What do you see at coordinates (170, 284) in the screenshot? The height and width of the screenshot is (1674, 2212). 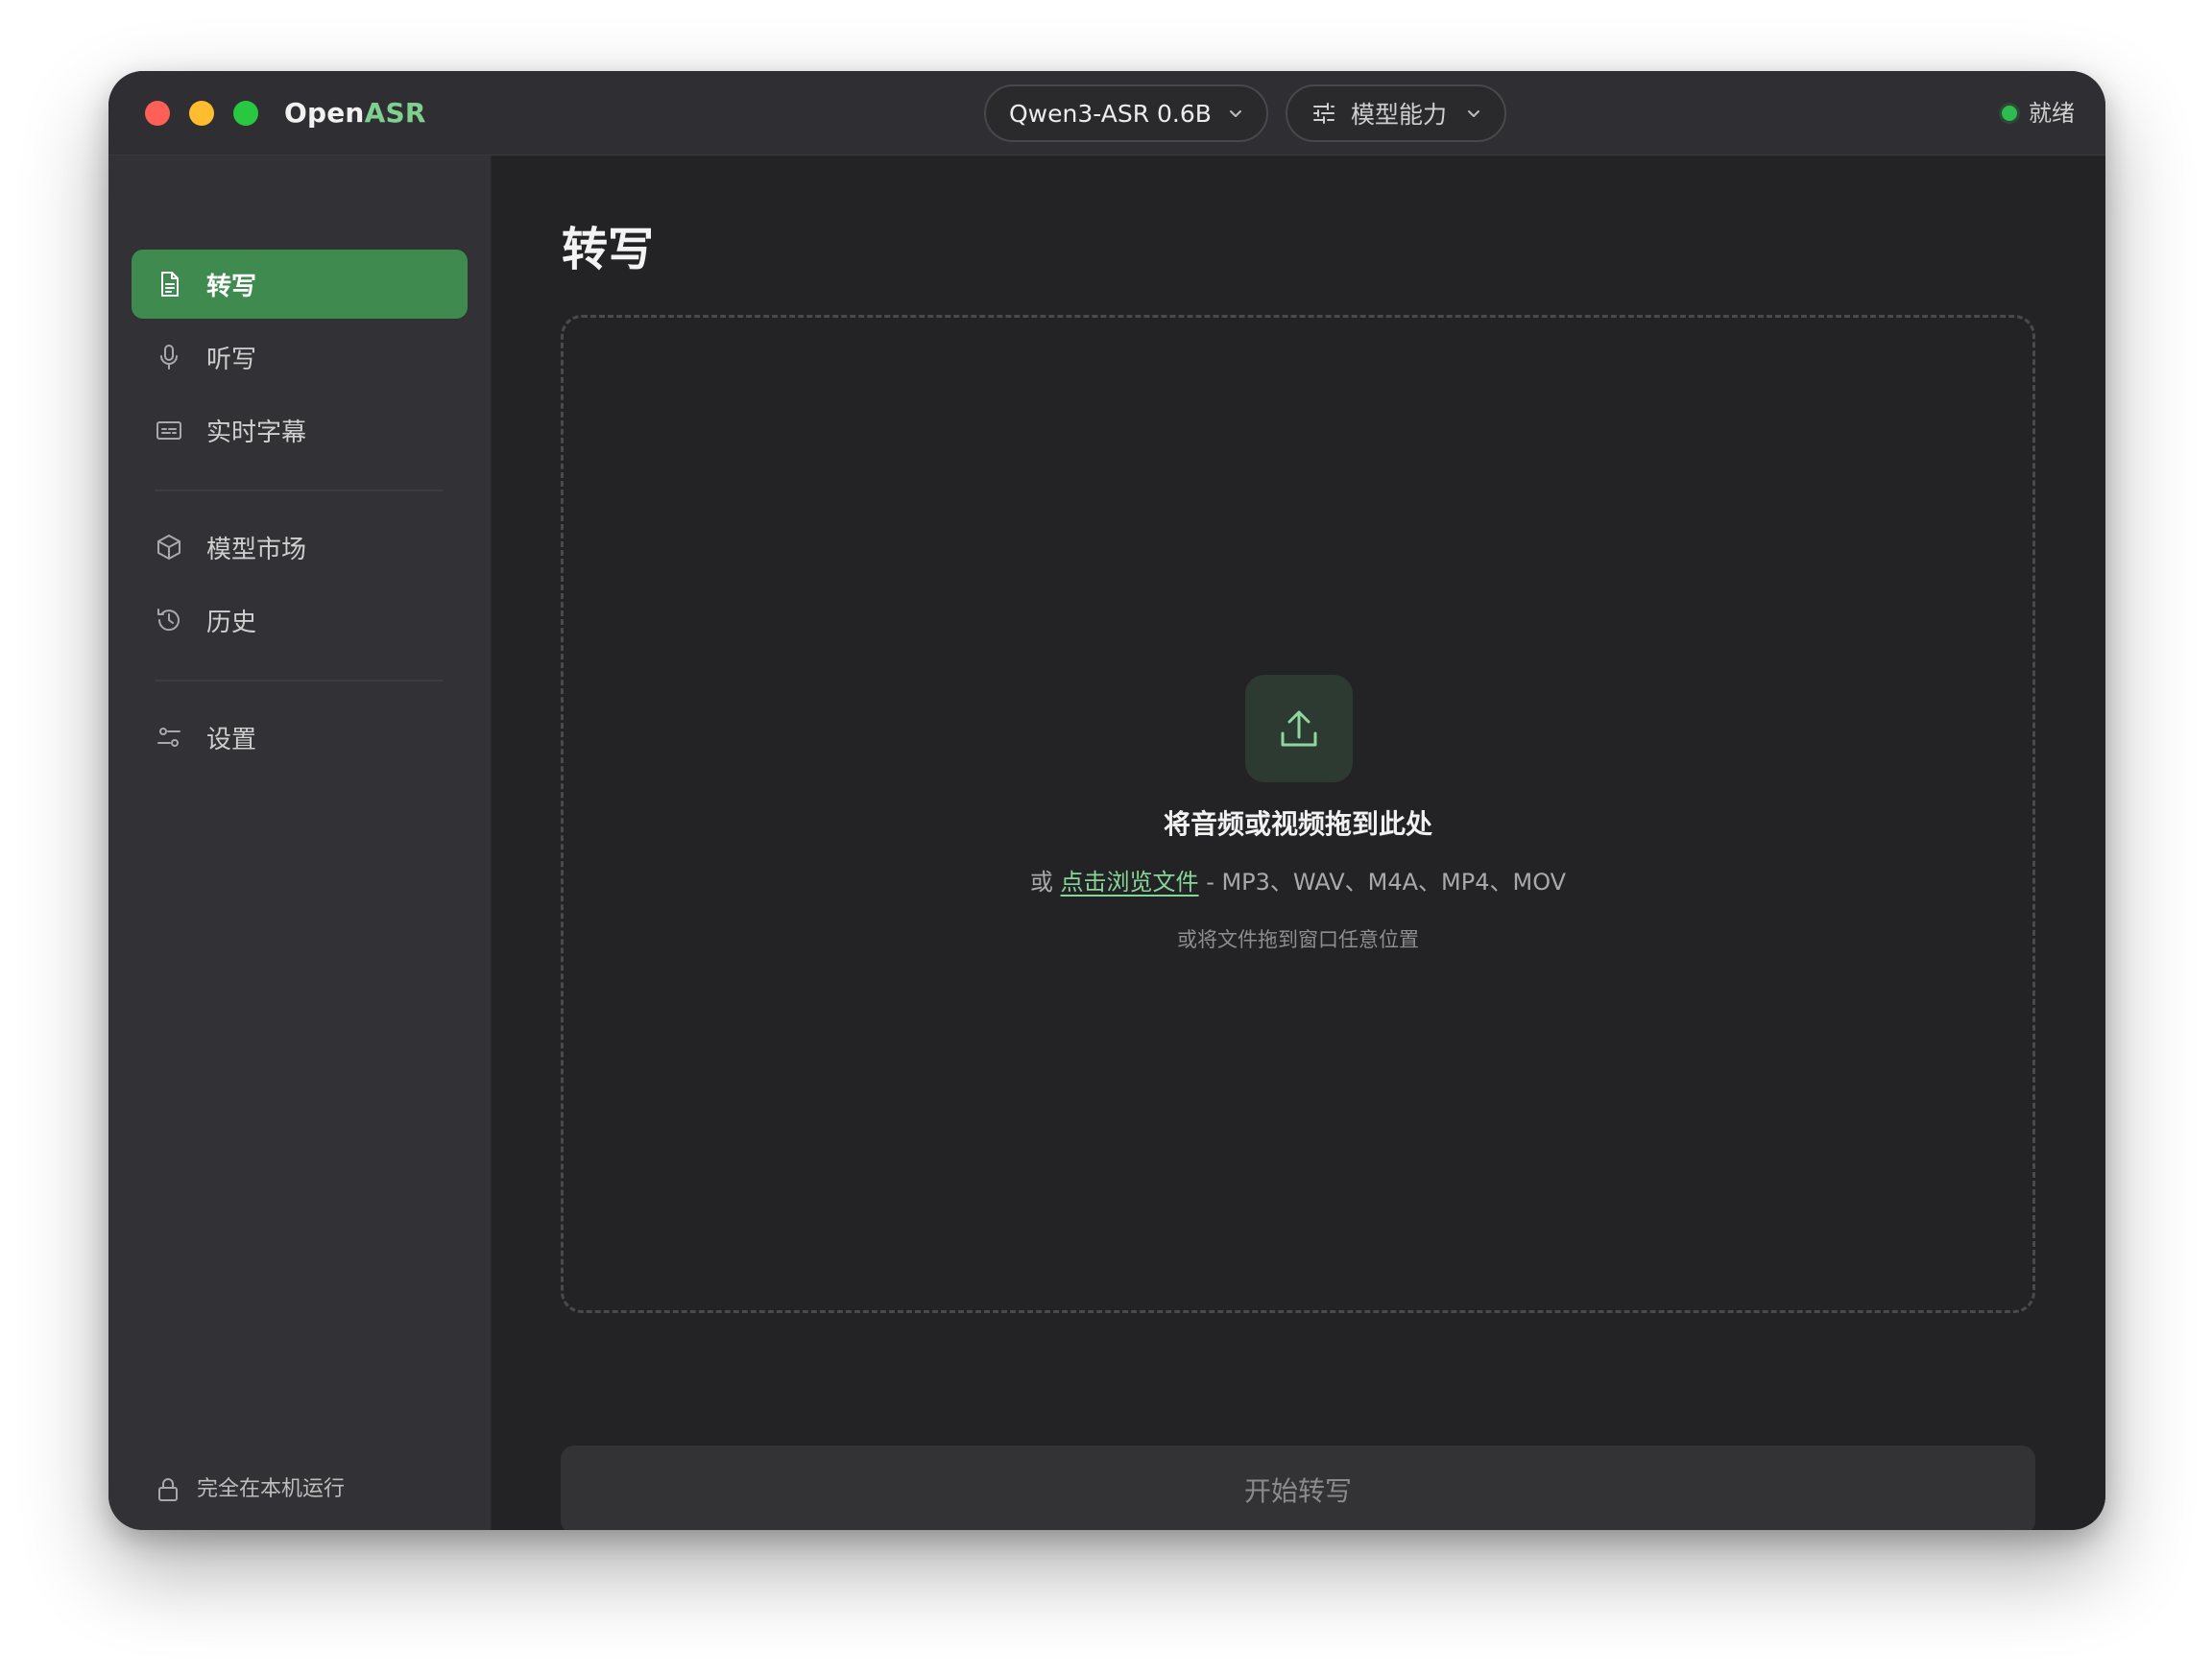 I see `document-icon` at bounding box center [170, 284].